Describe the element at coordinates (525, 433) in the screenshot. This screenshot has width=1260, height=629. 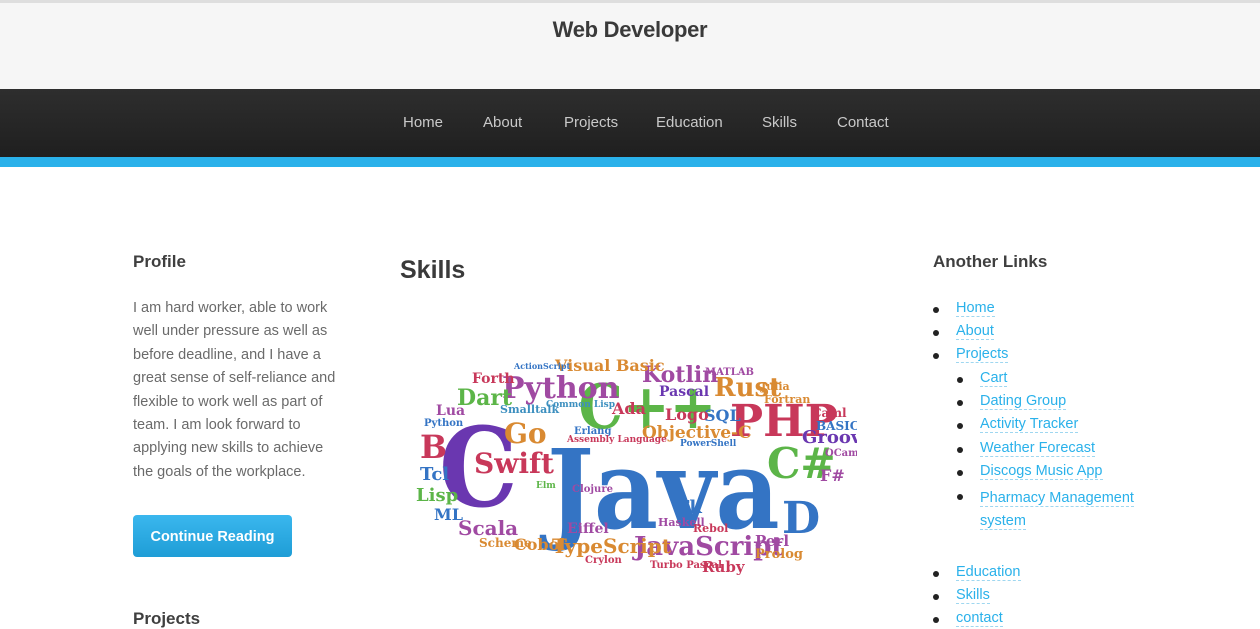
I see `word-cloud-word: Go` at that location.